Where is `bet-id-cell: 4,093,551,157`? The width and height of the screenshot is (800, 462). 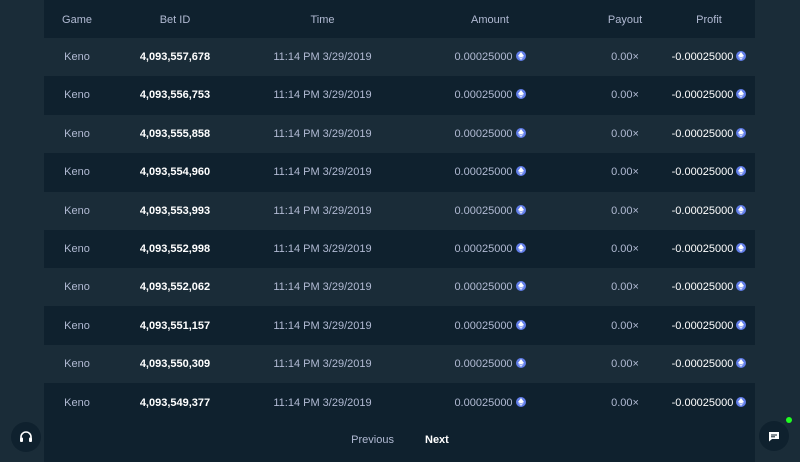 bet-id-cell: 4,093,551,157 is located at coordinates (175, 326).